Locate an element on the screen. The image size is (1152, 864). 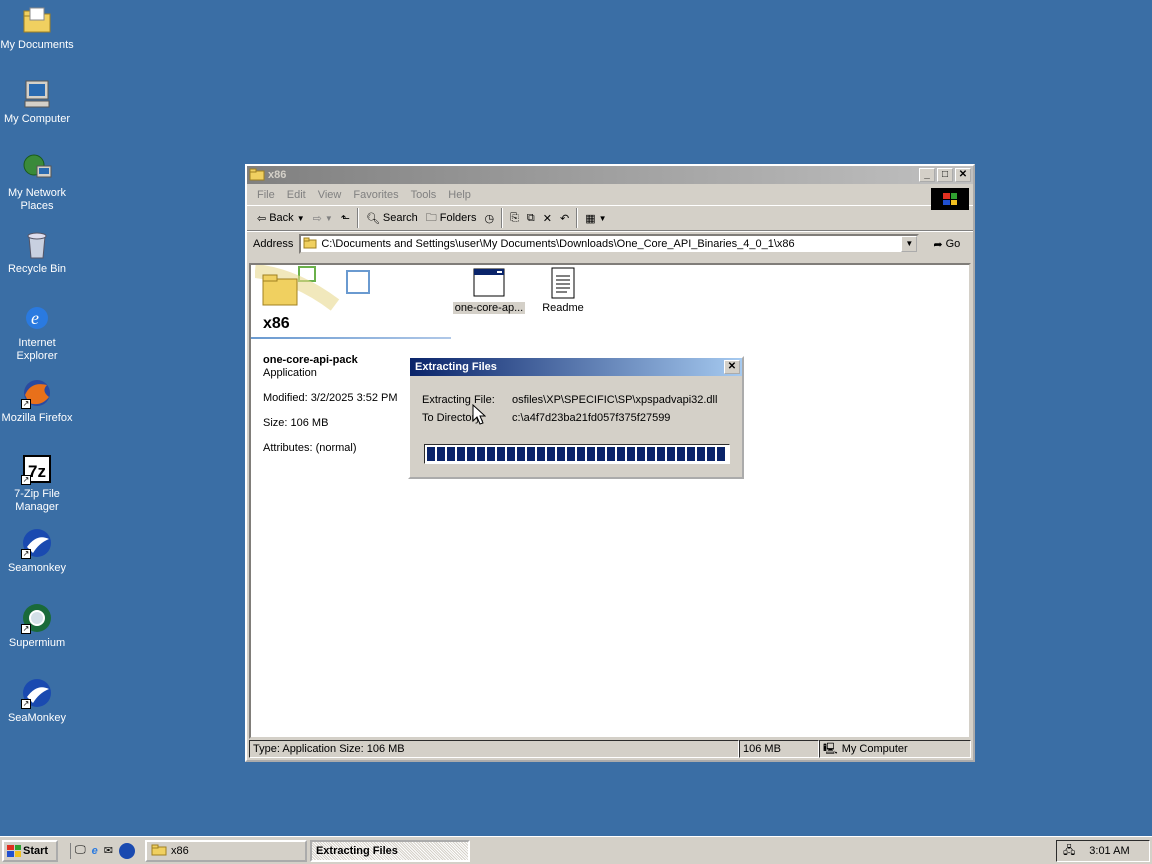
outlook-express-icon: ✉ is located at coordinates (108, 850).